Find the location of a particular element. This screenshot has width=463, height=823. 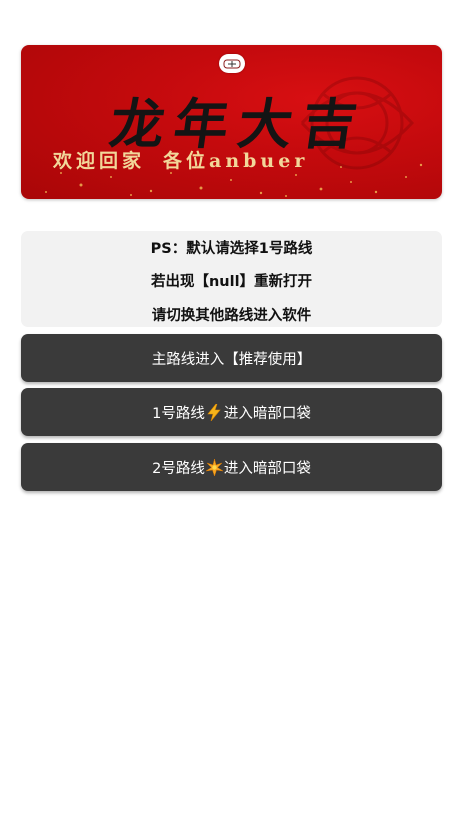

notice-line-2: 若出现【null】重新打开 is located at coordinates (231, 282).